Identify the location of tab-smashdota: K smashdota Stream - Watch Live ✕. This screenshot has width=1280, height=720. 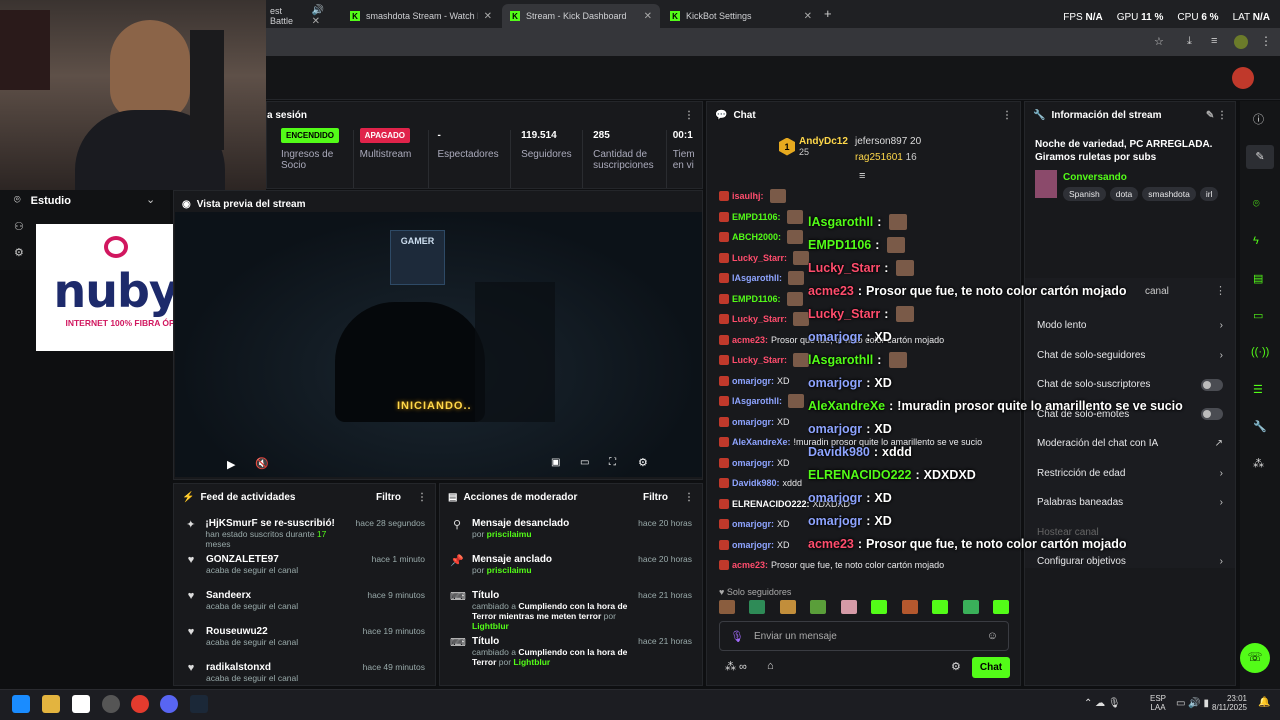
(421, 16).